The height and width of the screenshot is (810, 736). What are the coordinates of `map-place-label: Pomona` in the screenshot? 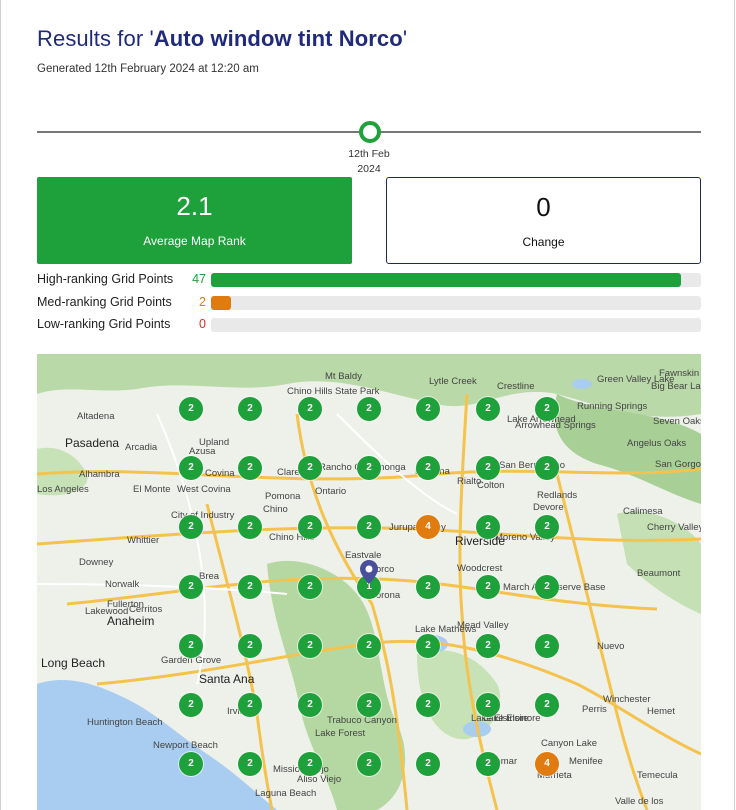 It's located at (283, 496).